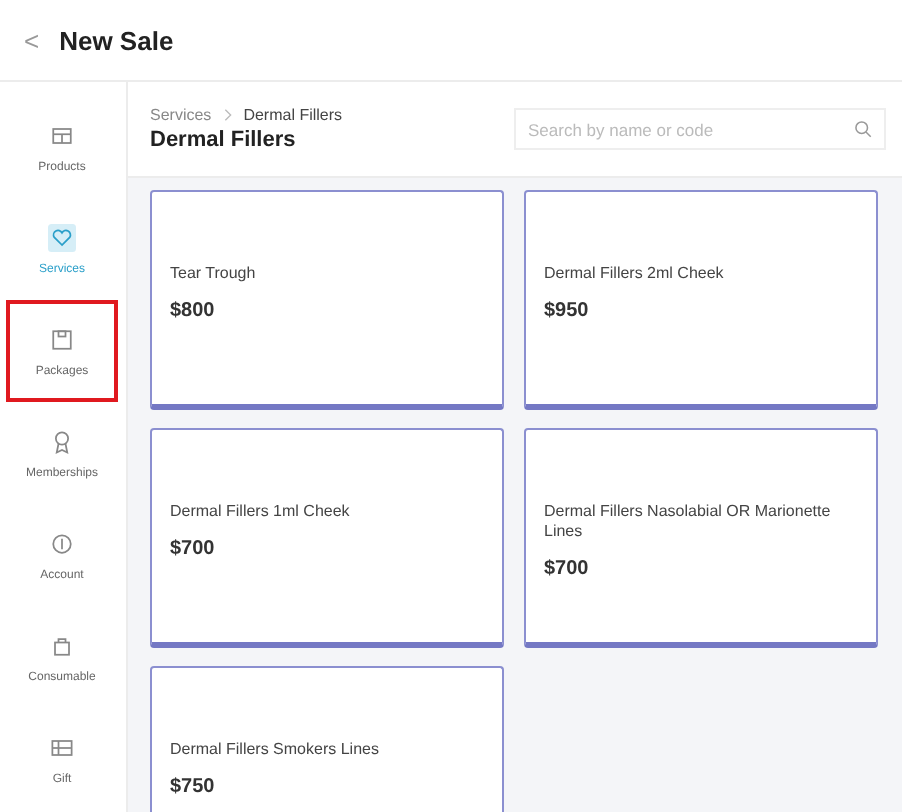  Describe the element at coordinates (688, 522) in the screenshot. I see `service-name: Dermal Fillers Nasolabial OR Marionette Lines` at that location.